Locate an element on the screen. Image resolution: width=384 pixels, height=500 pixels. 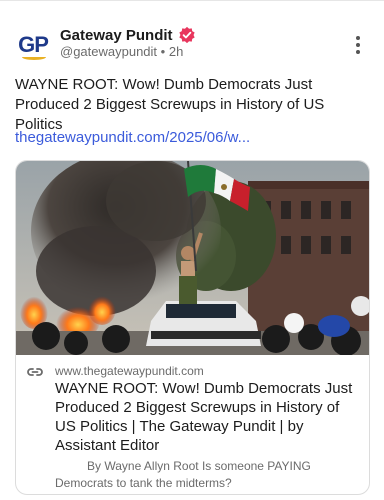
post-header: GP Gateway Pundit @gatewaypundit • 2h is located at coordinates (192, 44).